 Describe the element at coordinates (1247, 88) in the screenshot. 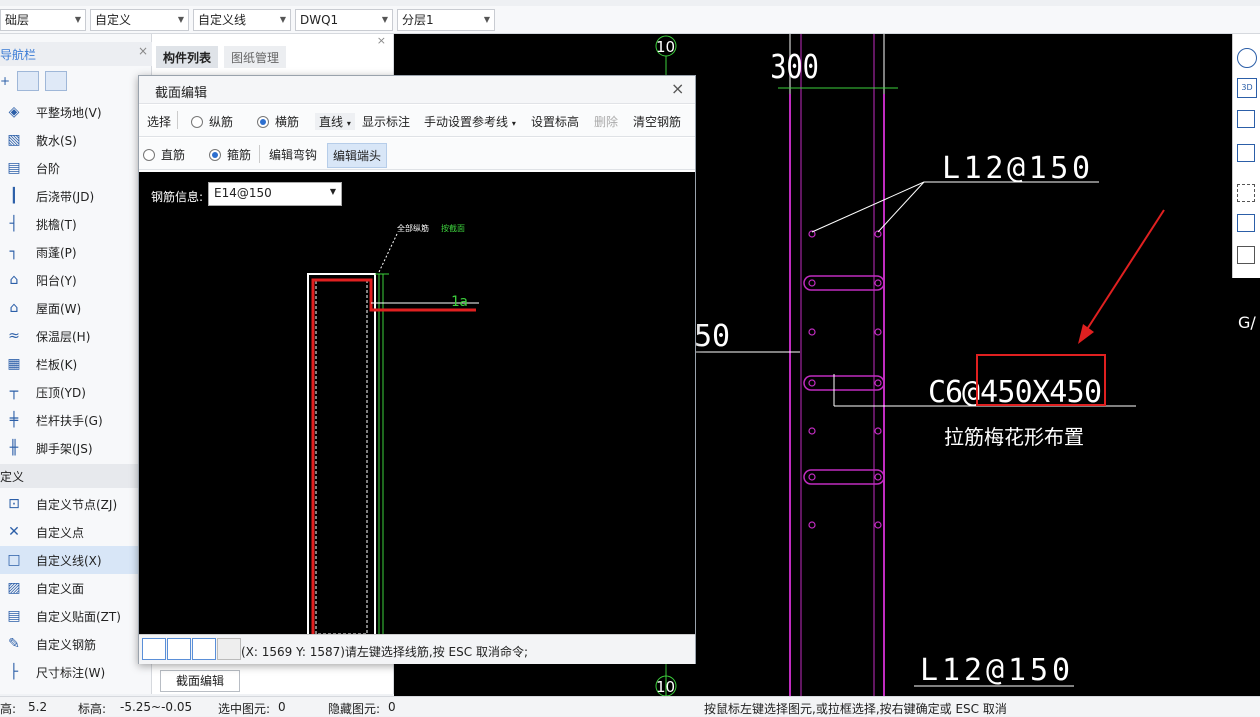

I see `3d-view-icon: 3D` at that location.